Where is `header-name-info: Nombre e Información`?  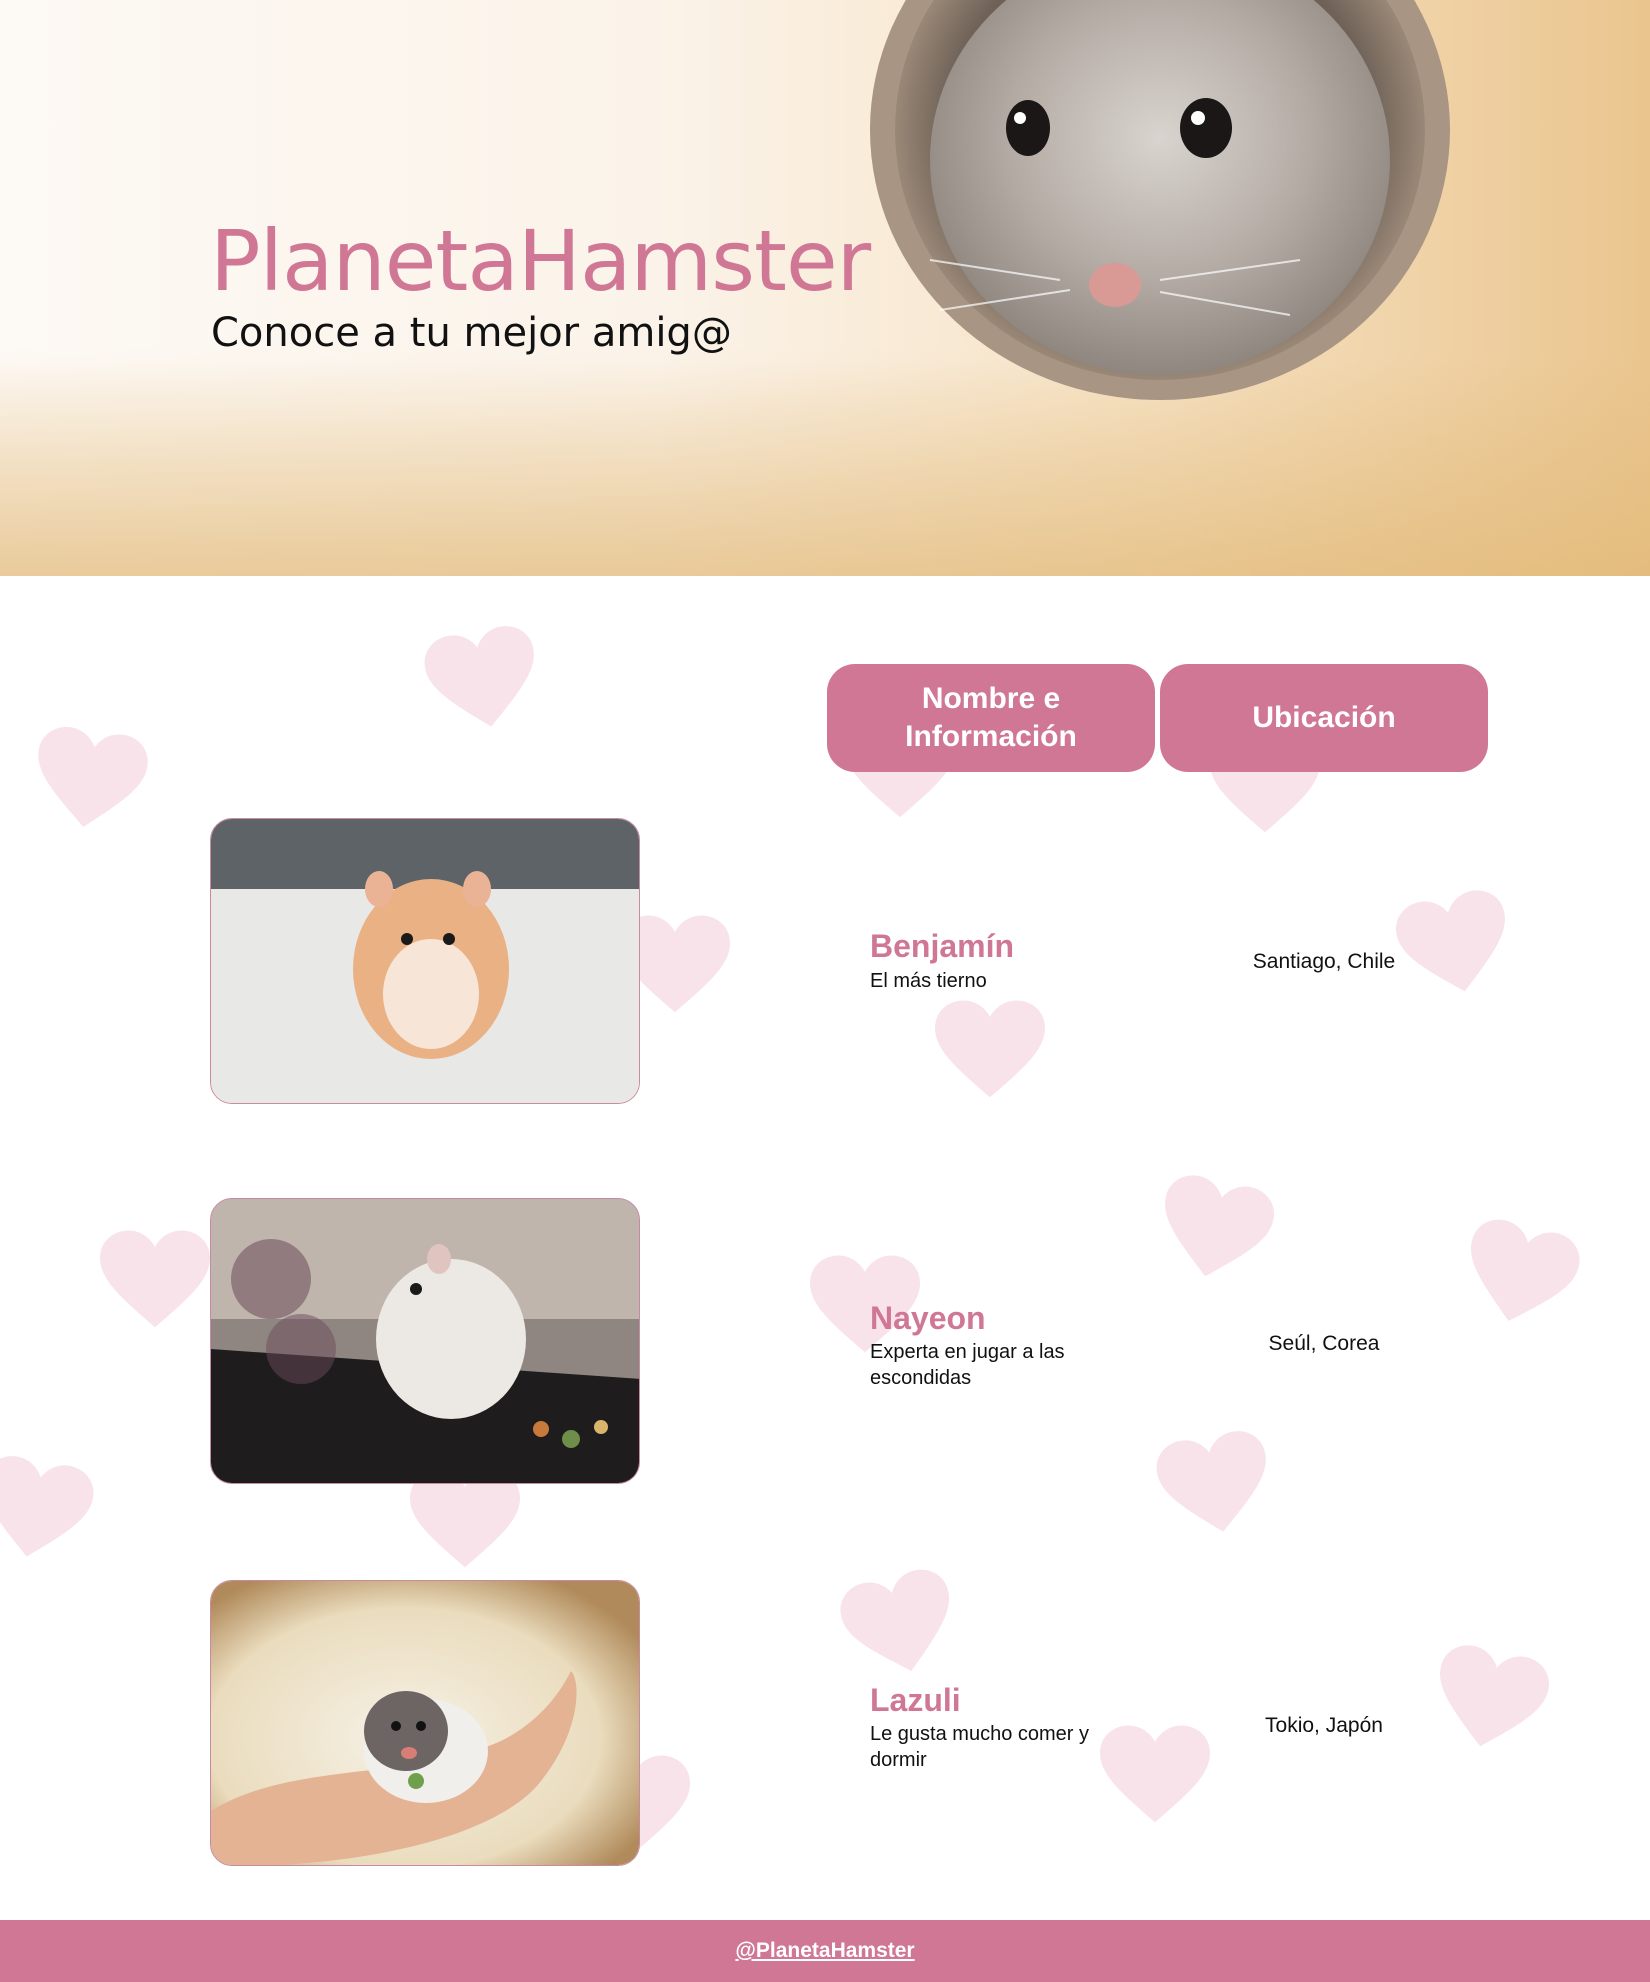 header-name-info: Nombre e Información is located at coordinates (991, 718).